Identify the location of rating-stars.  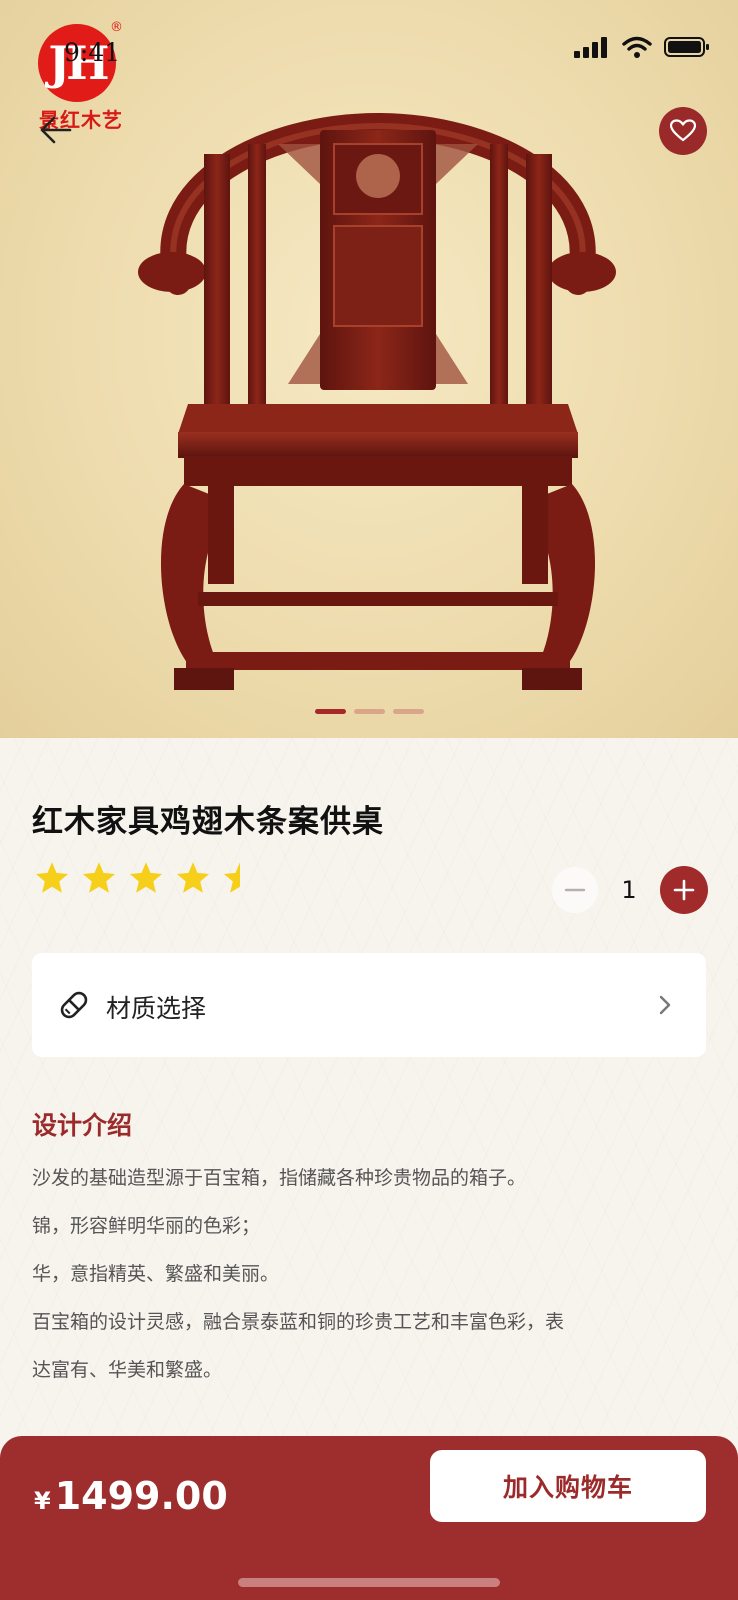
(146, 878).